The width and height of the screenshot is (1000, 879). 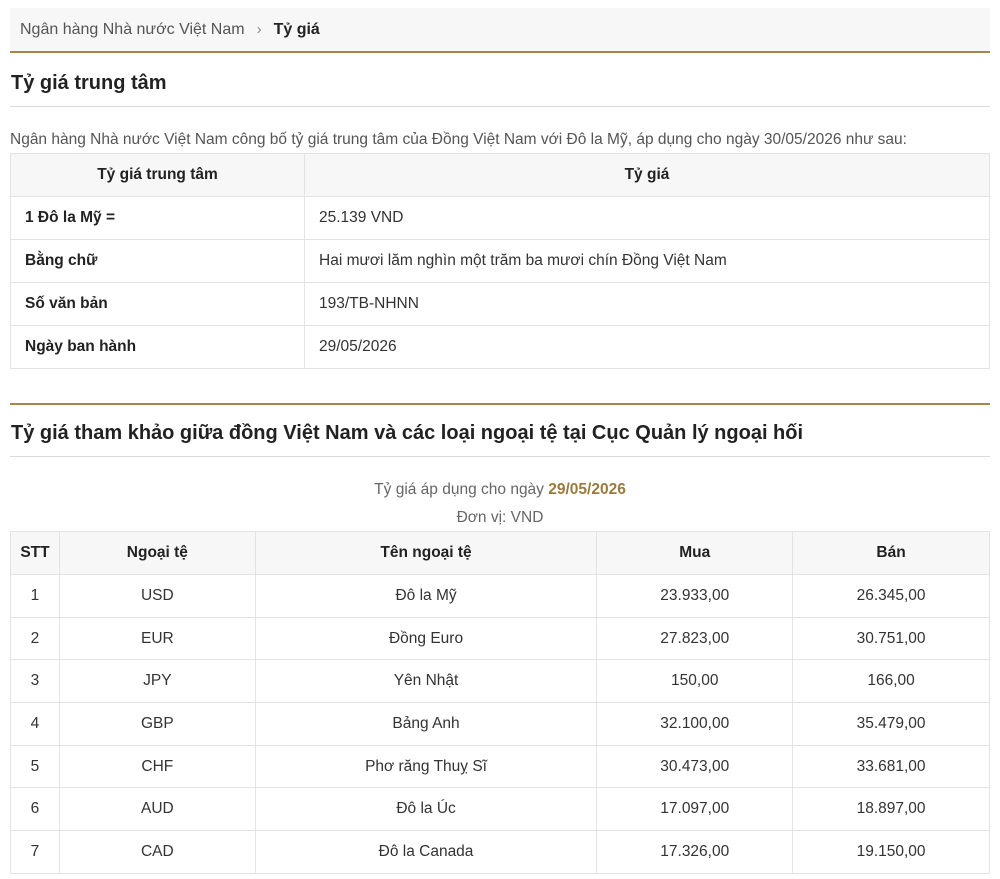 I want to click on table-header-row: STT Ngoại tệ Tên ngoại tệ Mua Bán, so click(x=500, y=553).